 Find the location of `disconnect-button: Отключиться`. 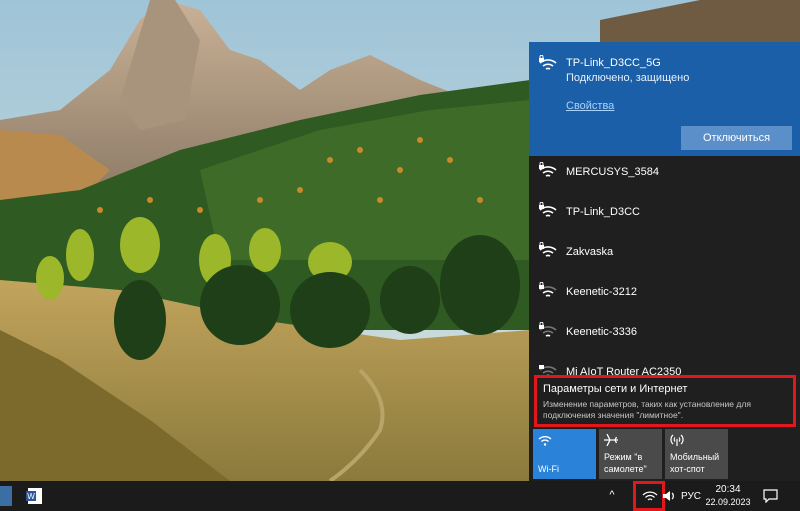

disconnect-button: Отключиться is located at coordinates (736, 138).